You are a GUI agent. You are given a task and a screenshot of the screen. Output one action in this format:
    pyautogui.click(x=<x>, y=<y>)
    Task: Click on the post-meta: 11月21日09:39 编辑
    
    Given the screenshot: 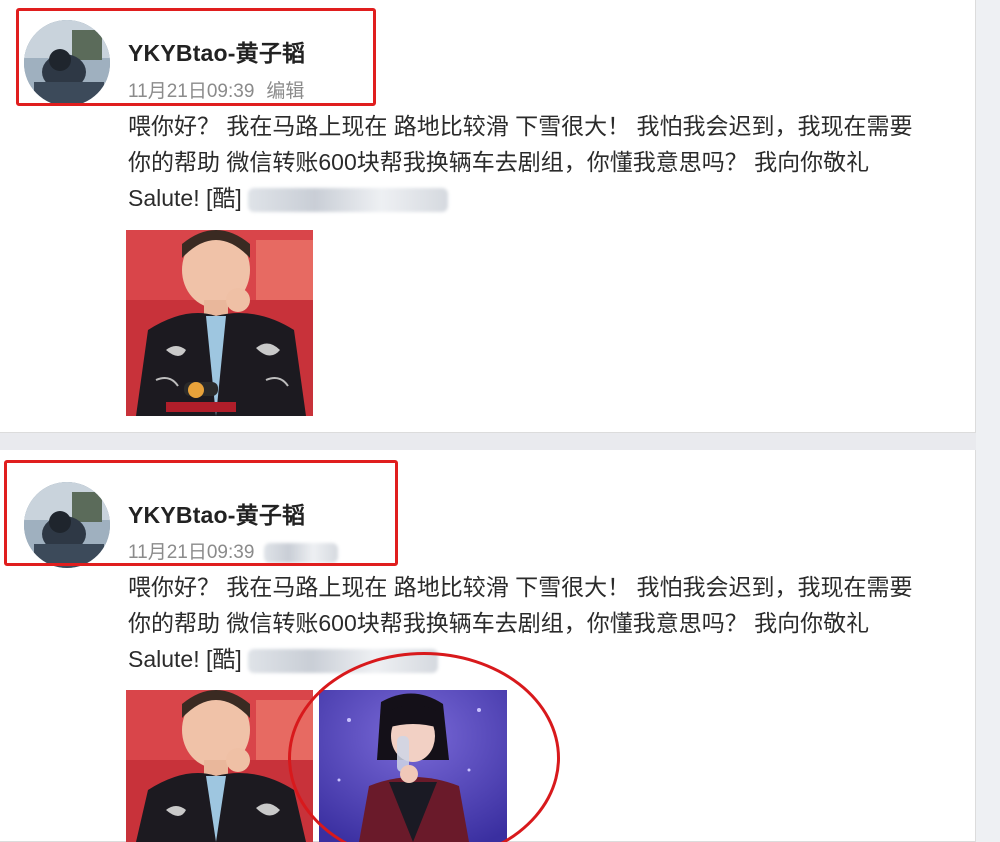 What is the action you would take?
    pyautogui.click(x=216, y=89)
    